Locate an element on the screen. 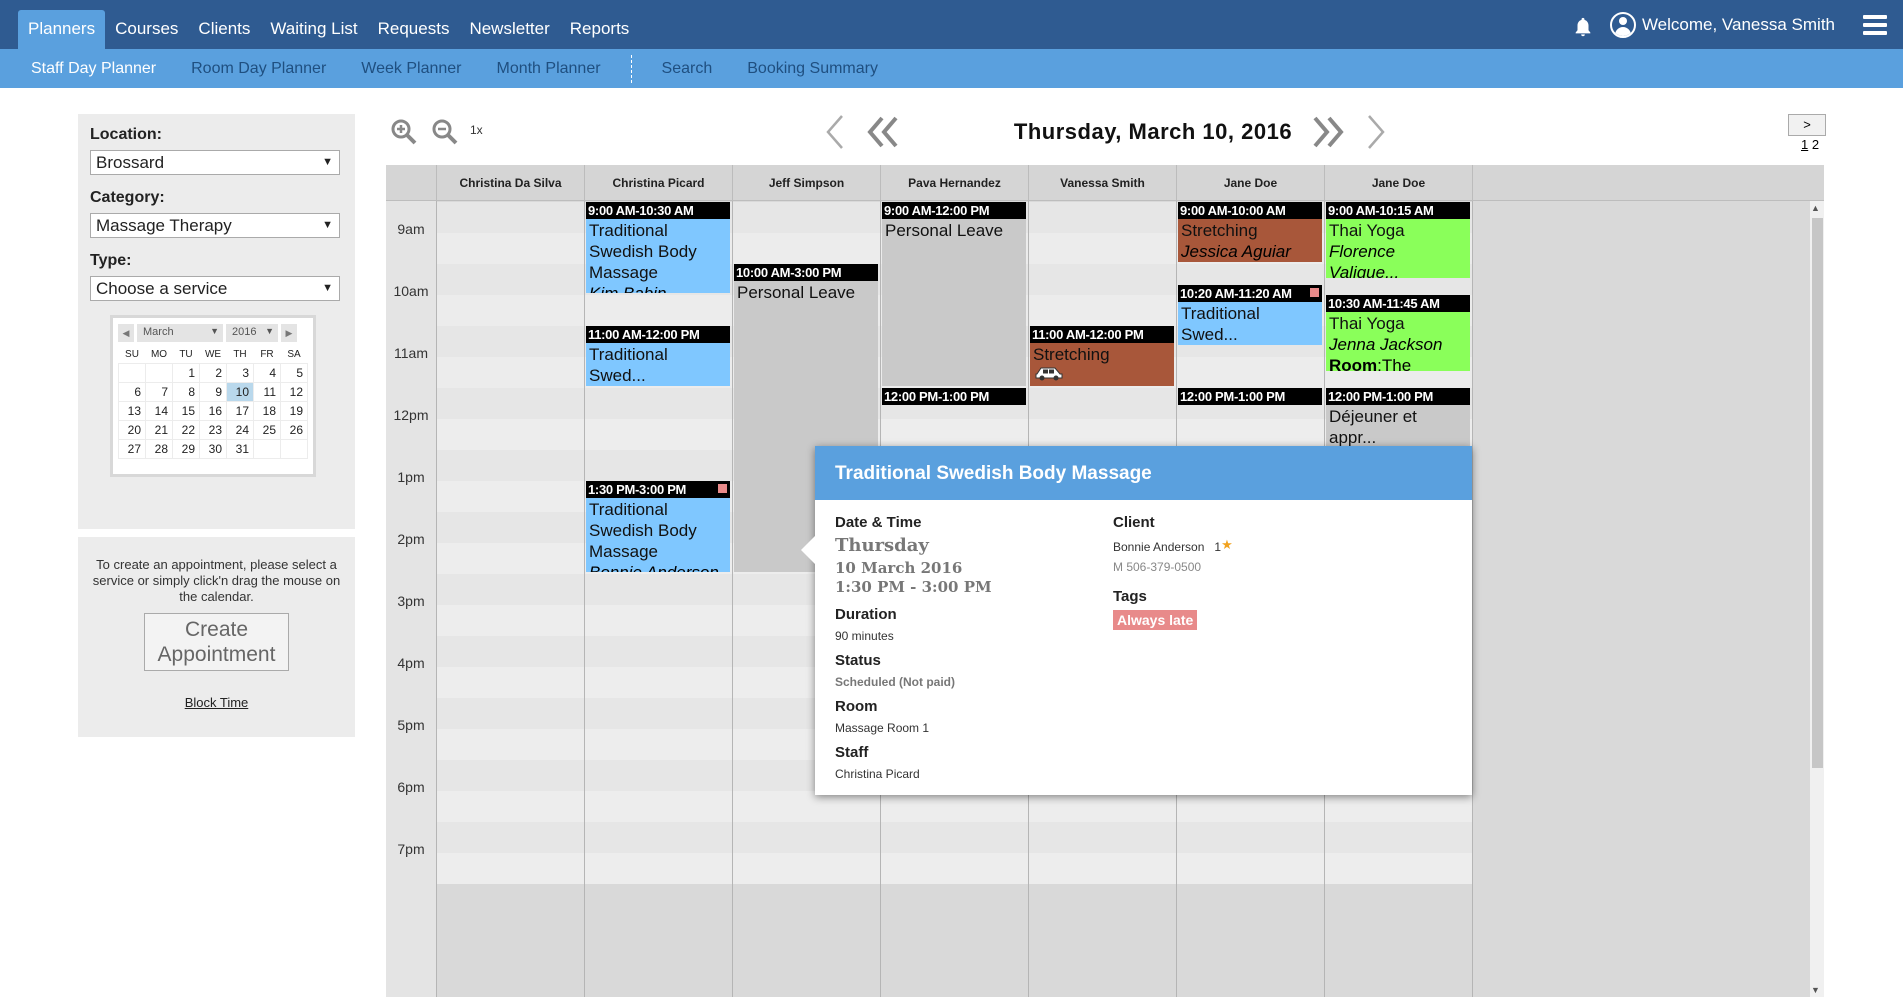 The height and width of the screenshot is (997, 1903). appointment-time: 10:30 AM-11:45 AM is located at coordinates (1398, 303).